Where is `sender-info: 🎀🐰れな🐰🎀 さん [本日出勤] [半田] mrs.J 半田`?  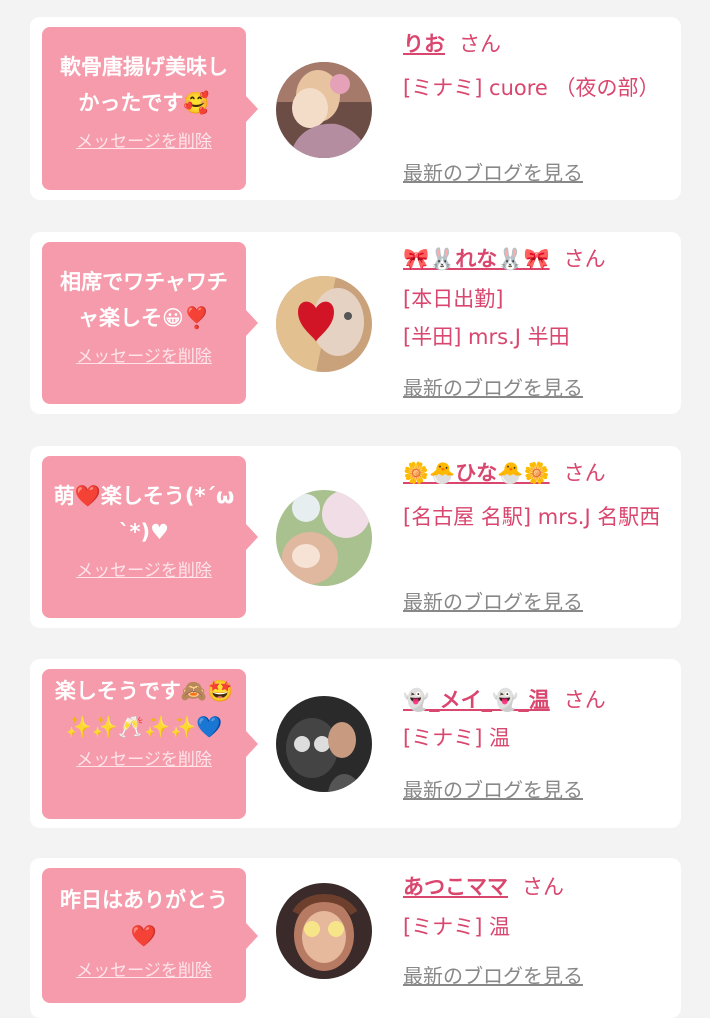 sender-info: 🎀🐰れな🐰🎀 さん [本日出勤] [半田] mrs.J 半田 is located at coordinates (538, 300).